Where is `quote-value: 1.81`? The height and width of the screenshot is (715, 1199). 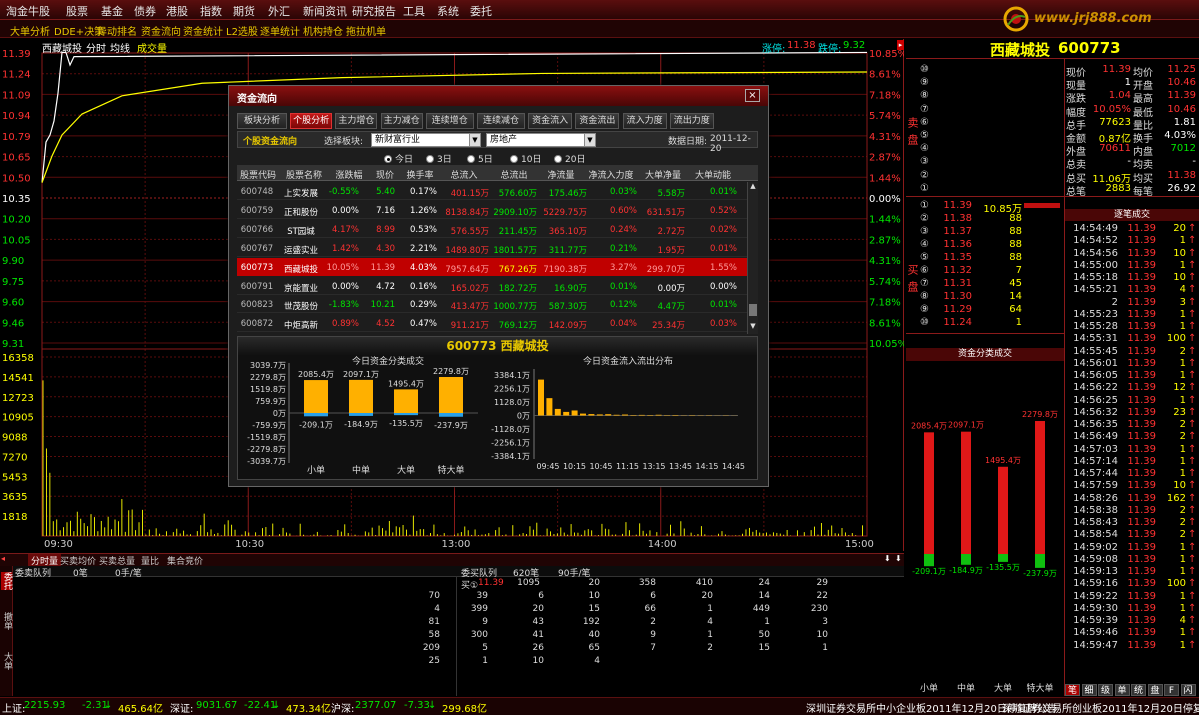 quote-value: 1.81 is located at coordinates (1174, 122).